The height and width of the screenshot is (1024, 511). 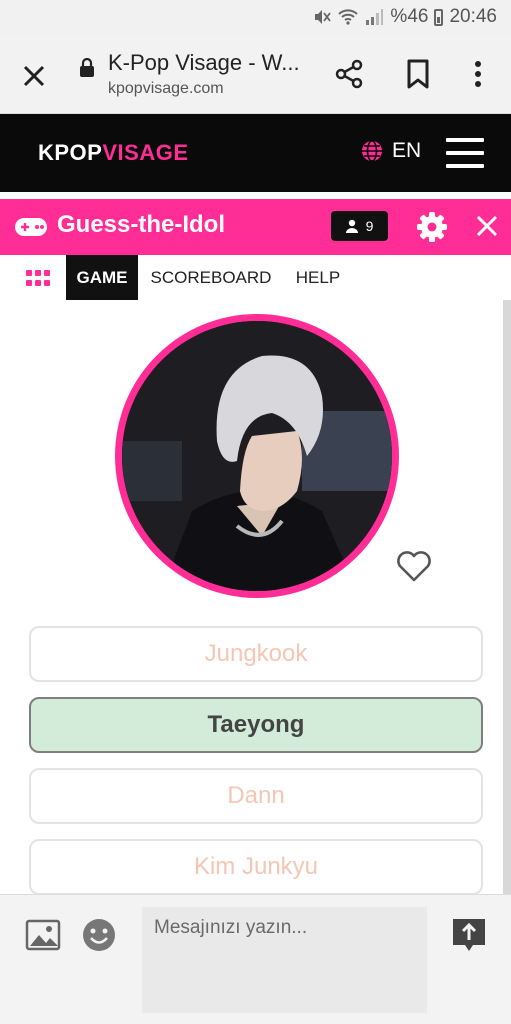 What do you see at coordinates (409, 16) in the screenshot?
I see `battery-percent: %46` at bounding box center [409, 16].